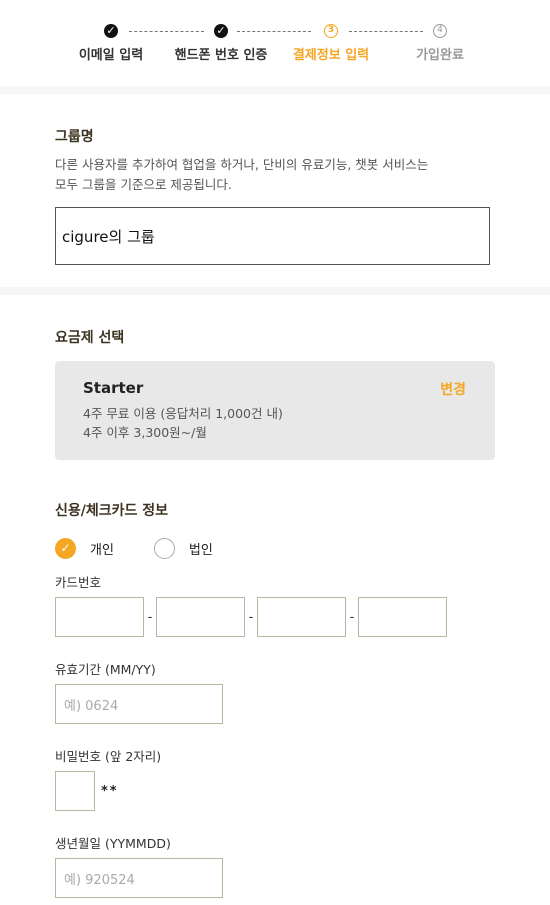 Image resolution: width=550 pixels, height=905 pixels. What do you see at coordinates (272, 236) in the screenshot?
I see `group-name-input: cigure의 그룹` at bounding box center [272, 236].